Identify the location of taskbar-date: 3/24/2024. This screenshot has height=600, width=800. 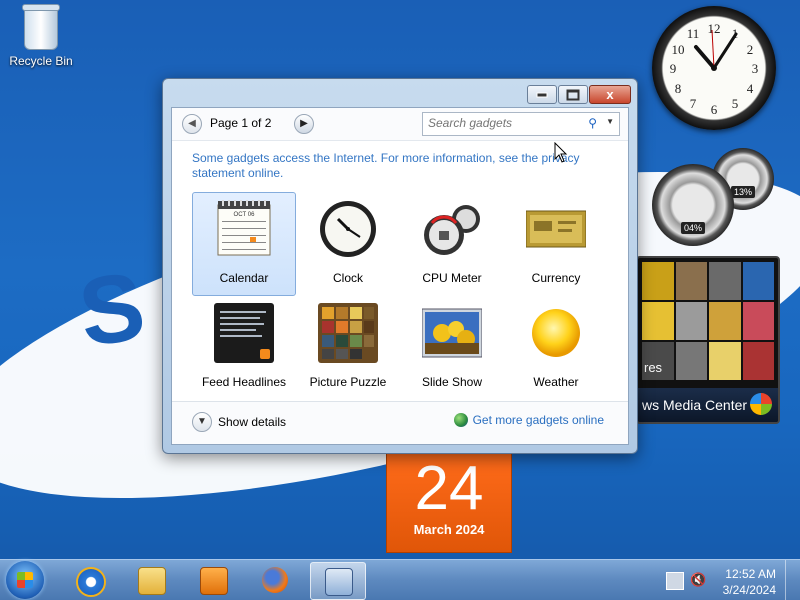
(749, 590).